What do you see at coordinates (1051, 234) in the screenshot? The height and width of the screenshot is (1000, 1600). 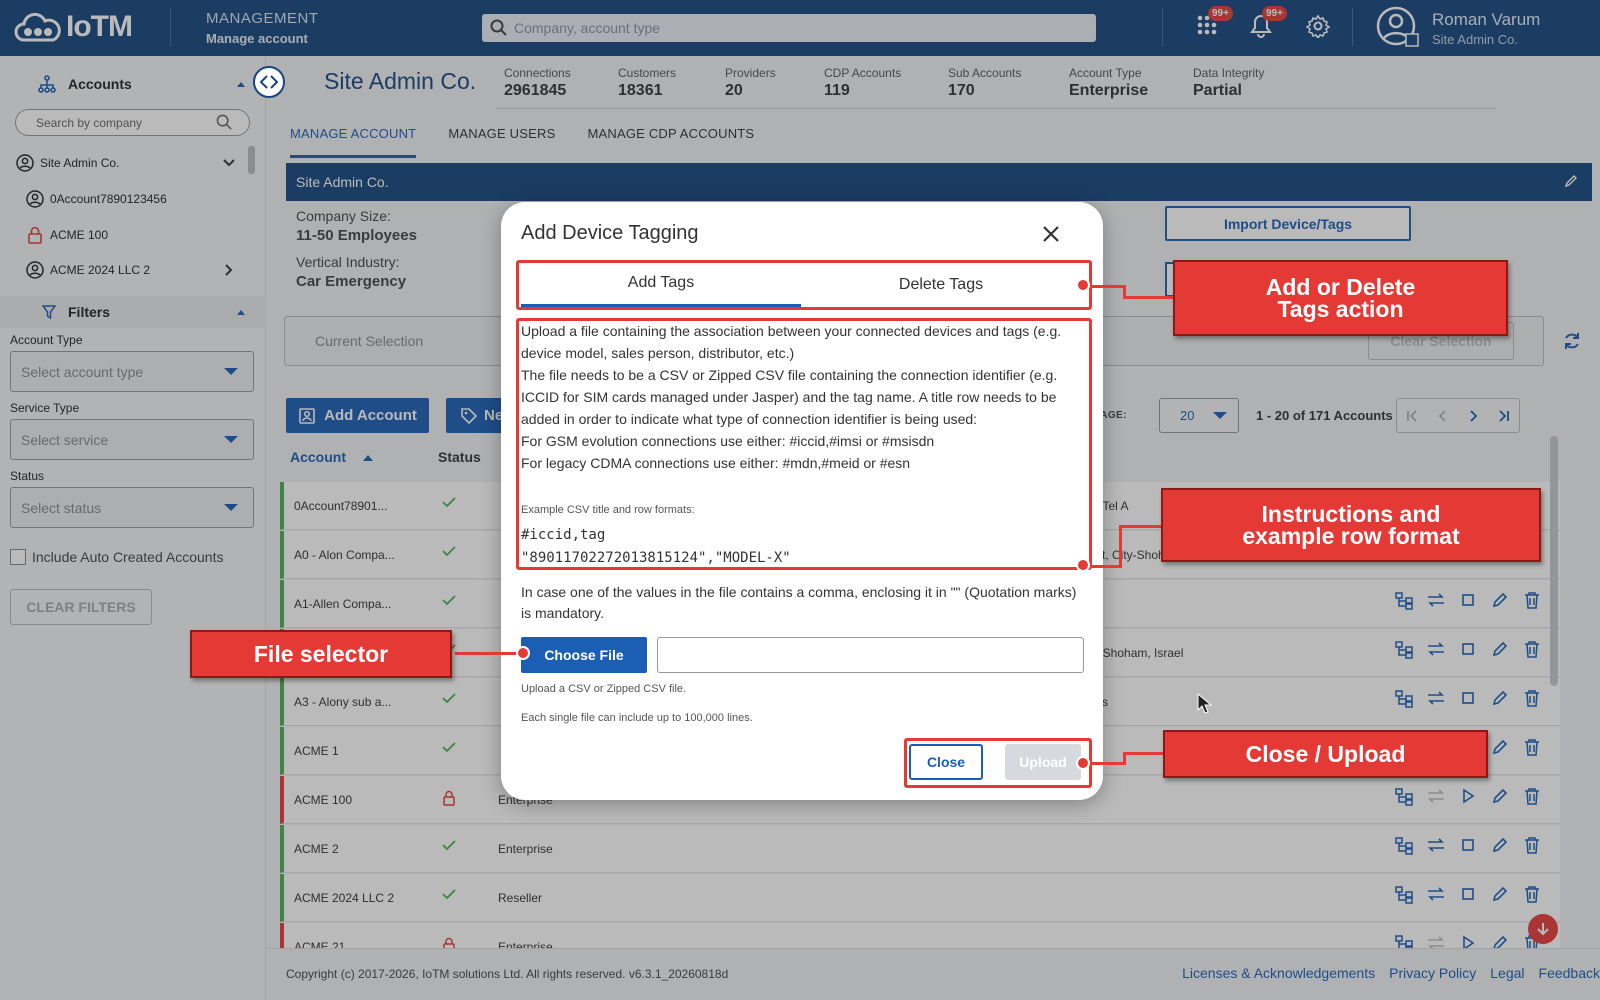 I see `close-icon` at bounding box center [1051, 234].